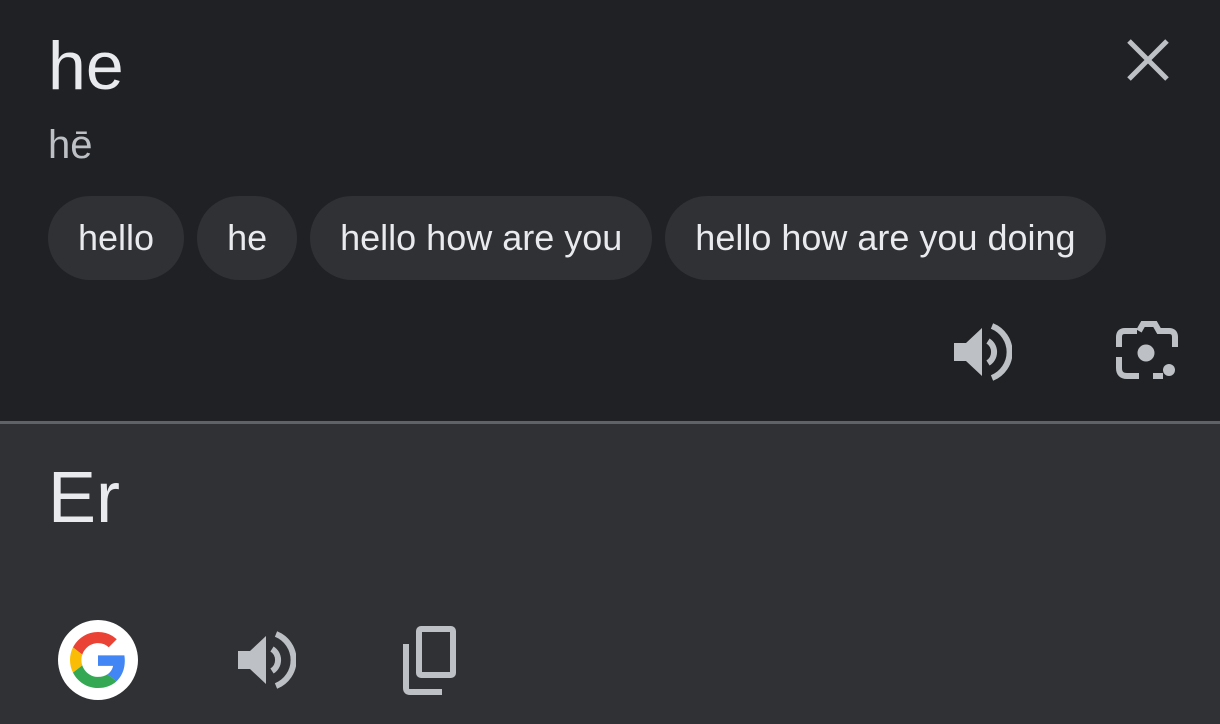  Describe the element at coordinates (116, 238) in the screenshot. I see `suggestion-chip: hello` at that location.